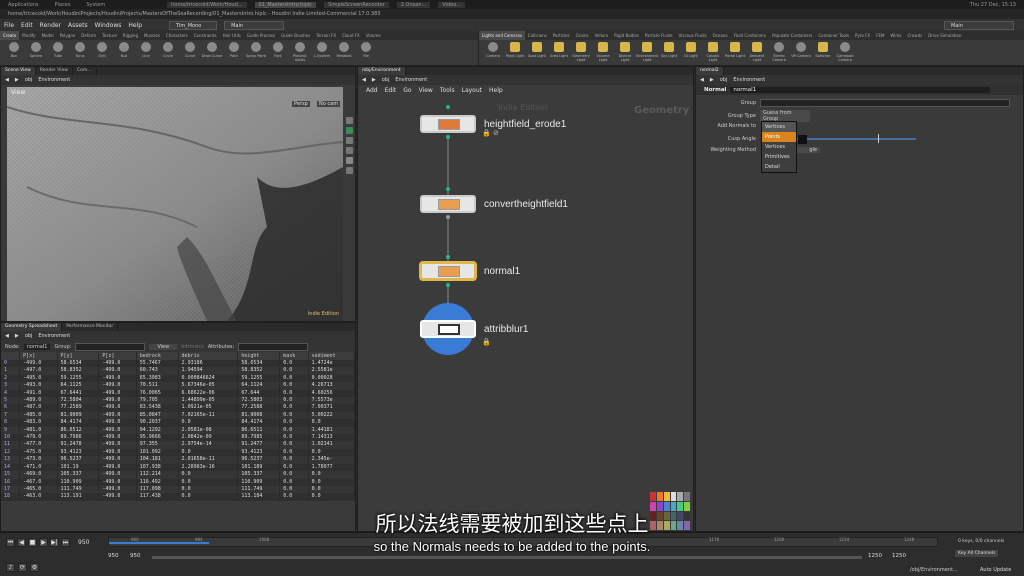 The width and height of the screenshot is (1024, 576). I want to click on right-pane-select: Main, so click(979, 25).